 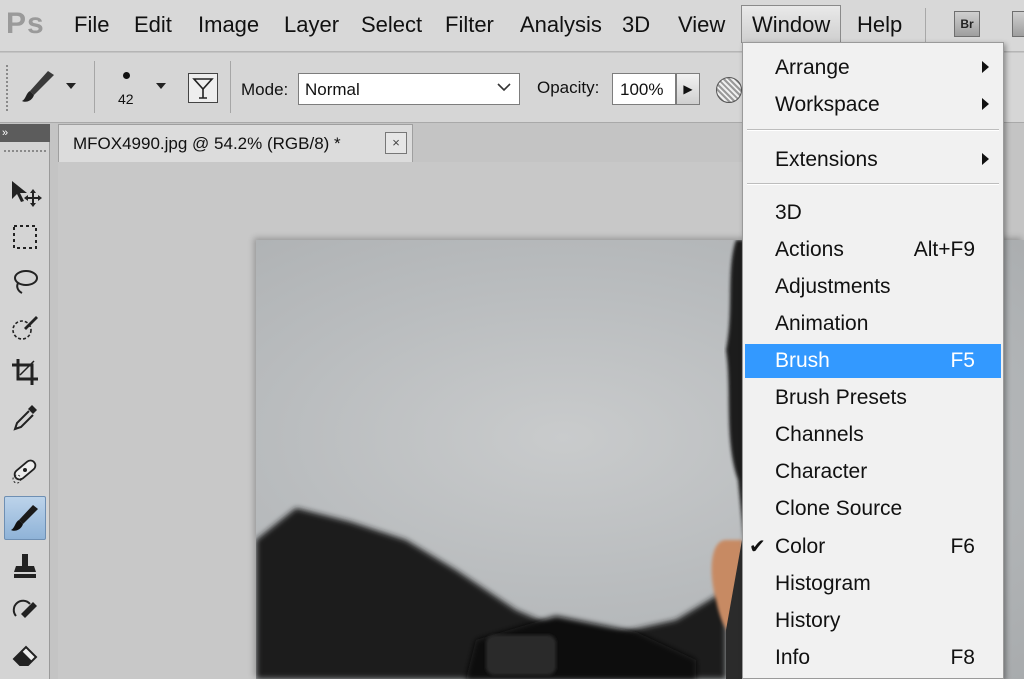 What do you see at coordinates (25, 23) in the screenshot?
I see `photoshop-logo: Ps` at bounding box center [25, 23].